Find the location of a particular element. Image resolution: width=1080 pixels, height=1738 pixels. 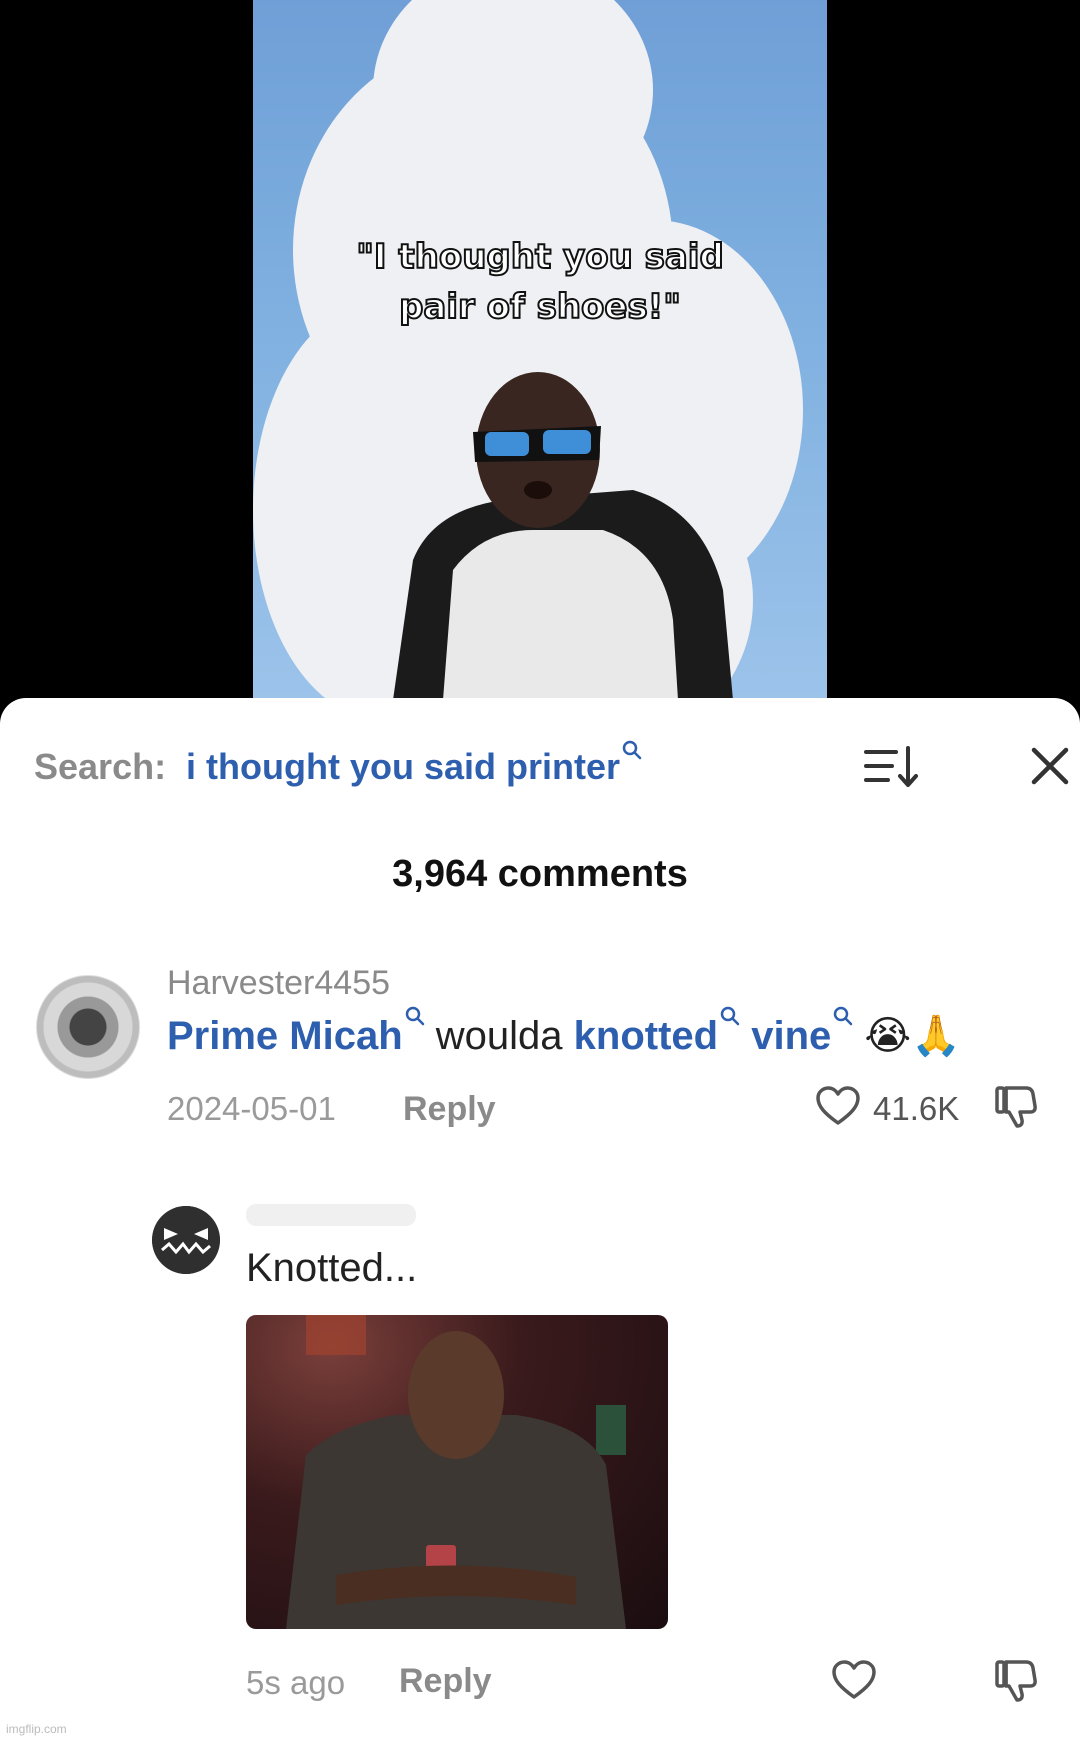

search-keyword-link: vine is located at coordinates (791, 1036).